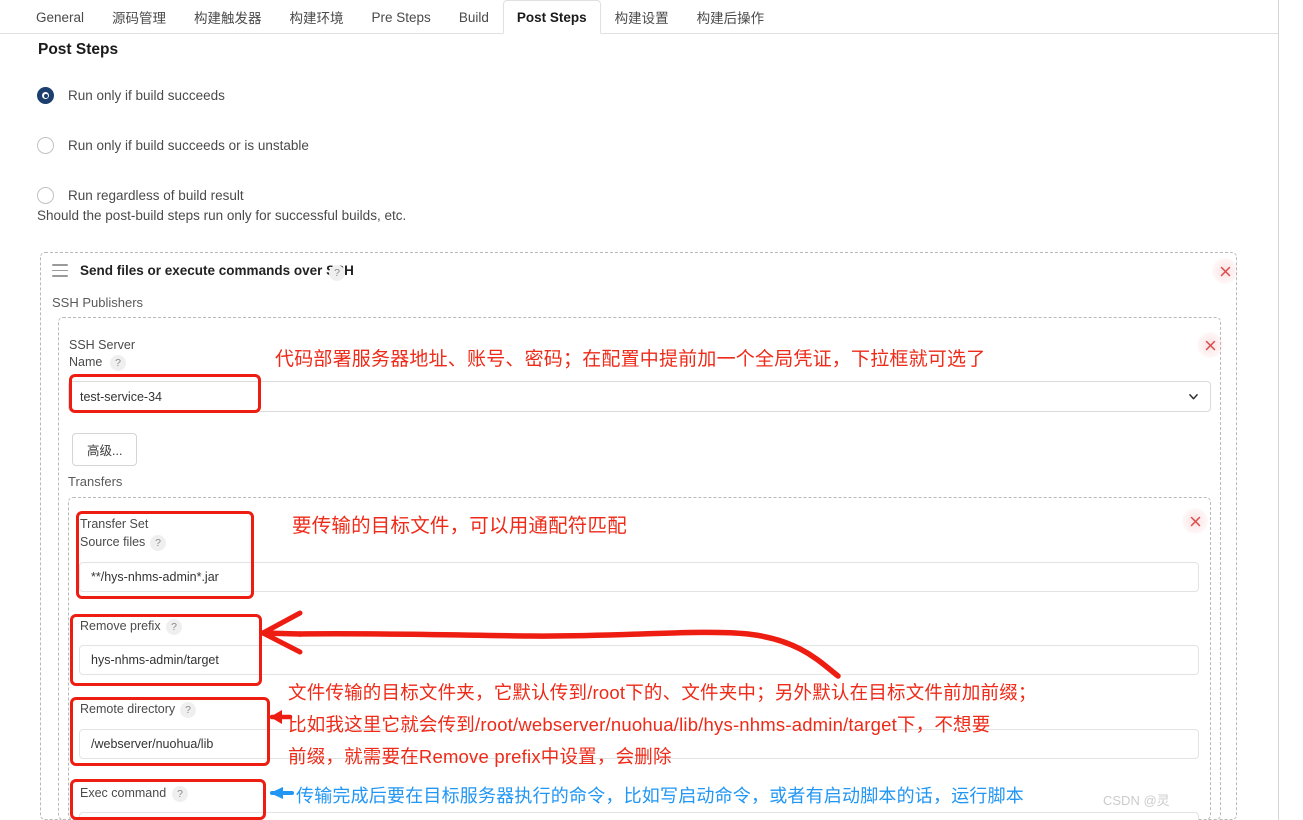 The width and height of the screenshot is (1303, 820). I want to click on ssh-server-label-line1: SSH Server, so click(102, 345).